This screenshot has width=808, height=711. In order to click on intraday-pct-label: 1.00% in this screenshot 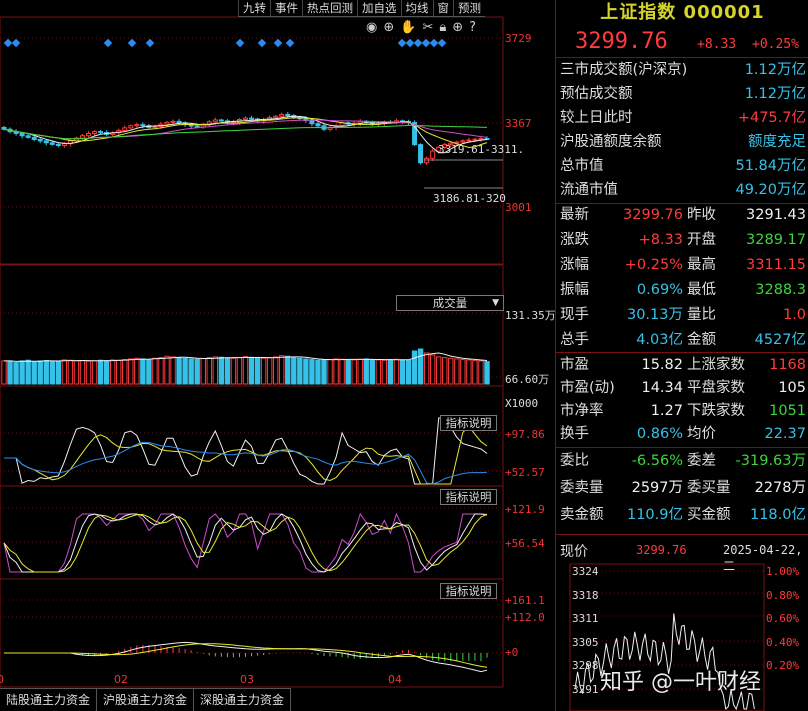, I will do `click(783, 571)`.